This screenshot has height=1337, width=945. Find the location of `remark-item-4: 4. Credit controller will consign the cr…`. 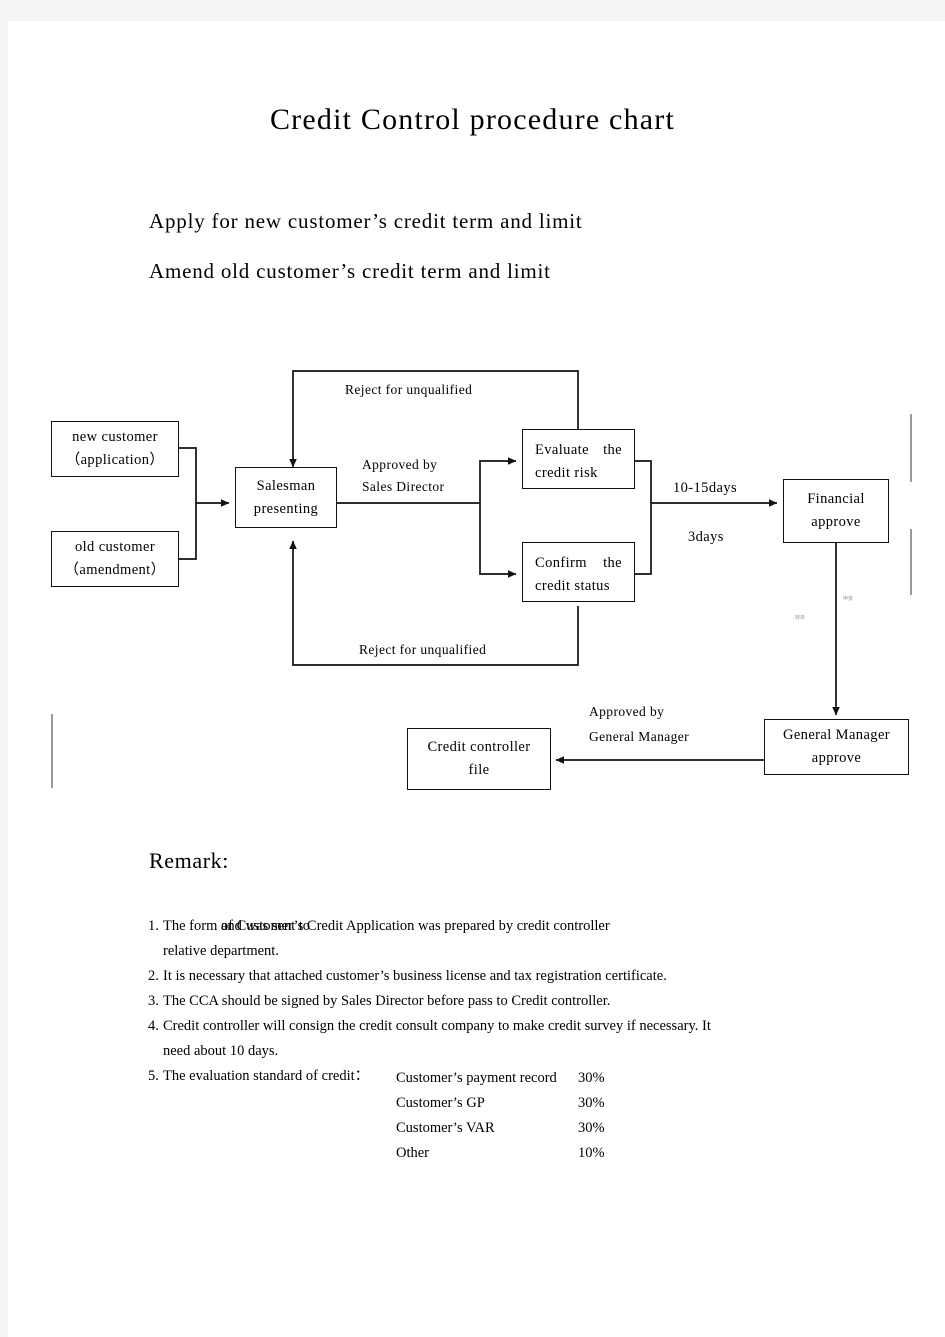

remark-item-4: 4. Credit controller will consign the cr… is located at coordinates (483, 1039).